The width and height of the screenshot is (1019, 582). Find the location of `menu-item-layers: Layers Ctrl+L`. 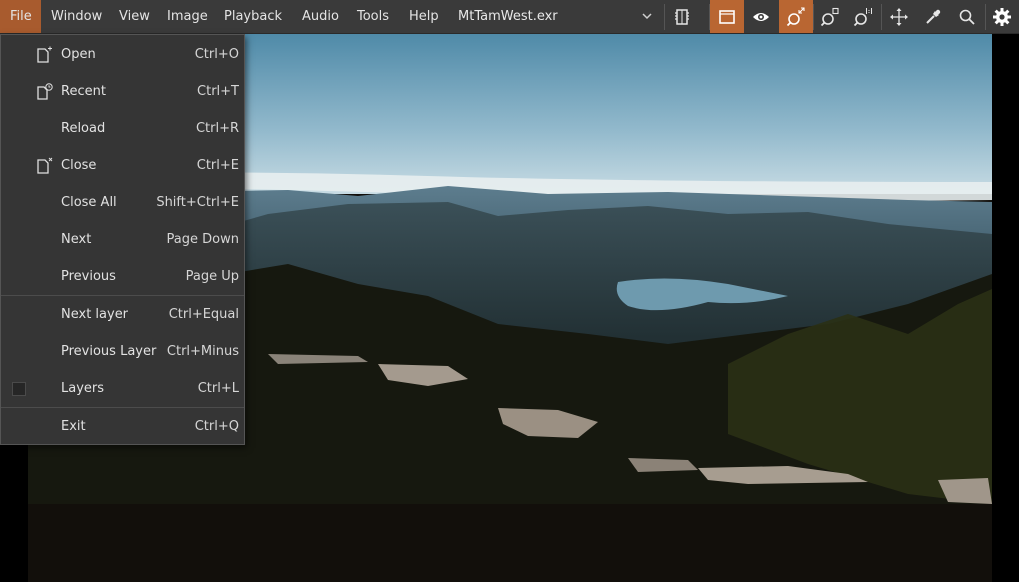

menu-item-layers: Layers Ctrl+L is located at coordinates (122, 388).